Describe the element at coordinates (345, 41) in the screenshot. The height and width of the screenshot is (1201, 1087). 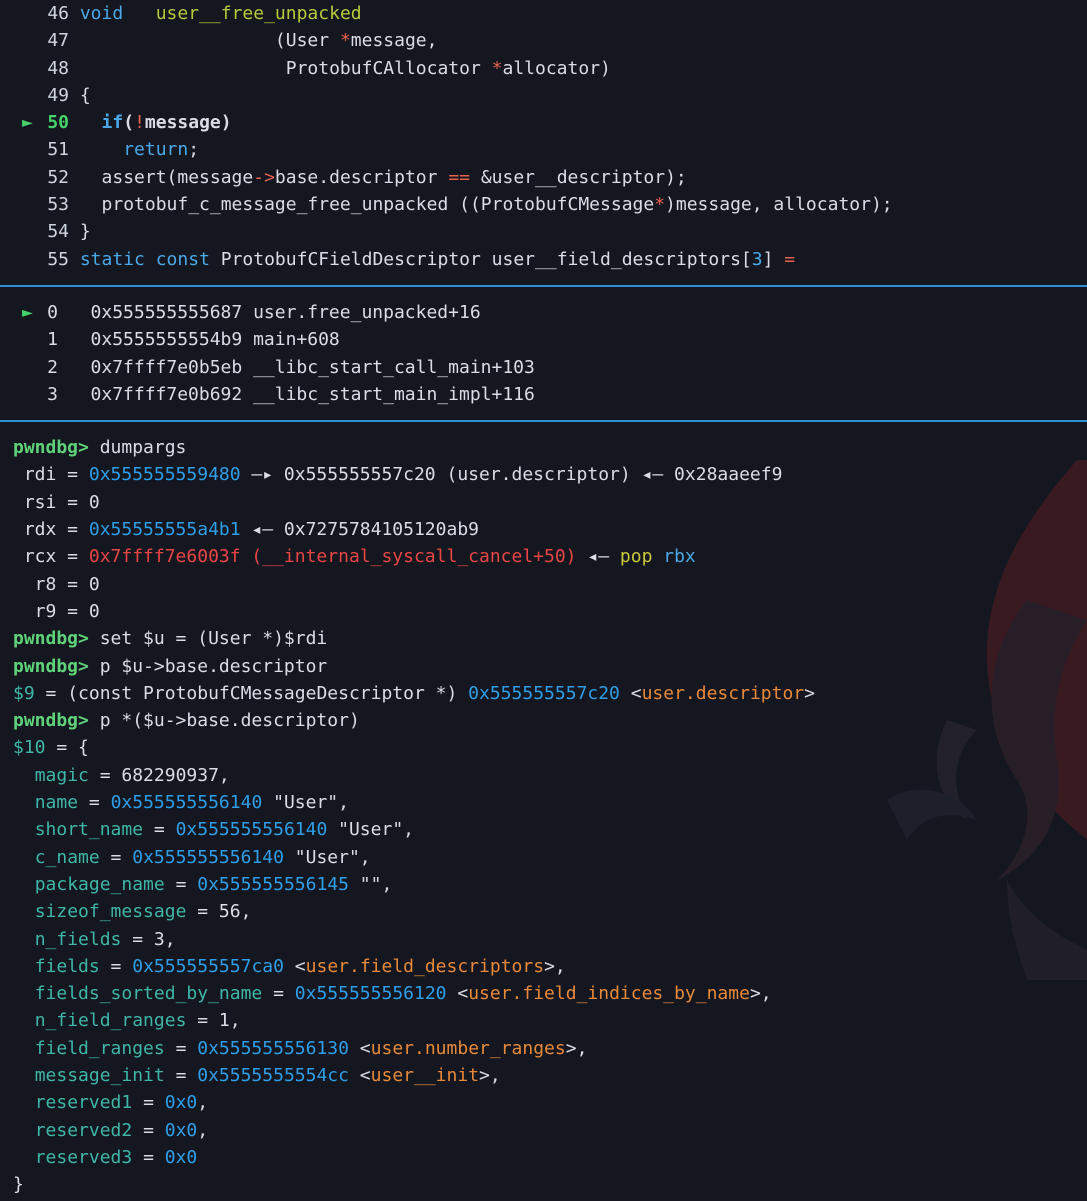
I see `code-token: *` at that location.